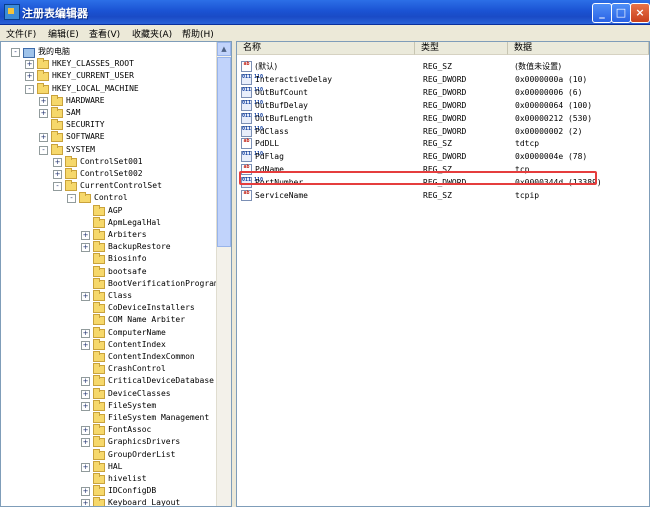 The width and height of the screenshot is (650, 507). I want to click on tree-node-label: SYSTEM, so click(80, 149).